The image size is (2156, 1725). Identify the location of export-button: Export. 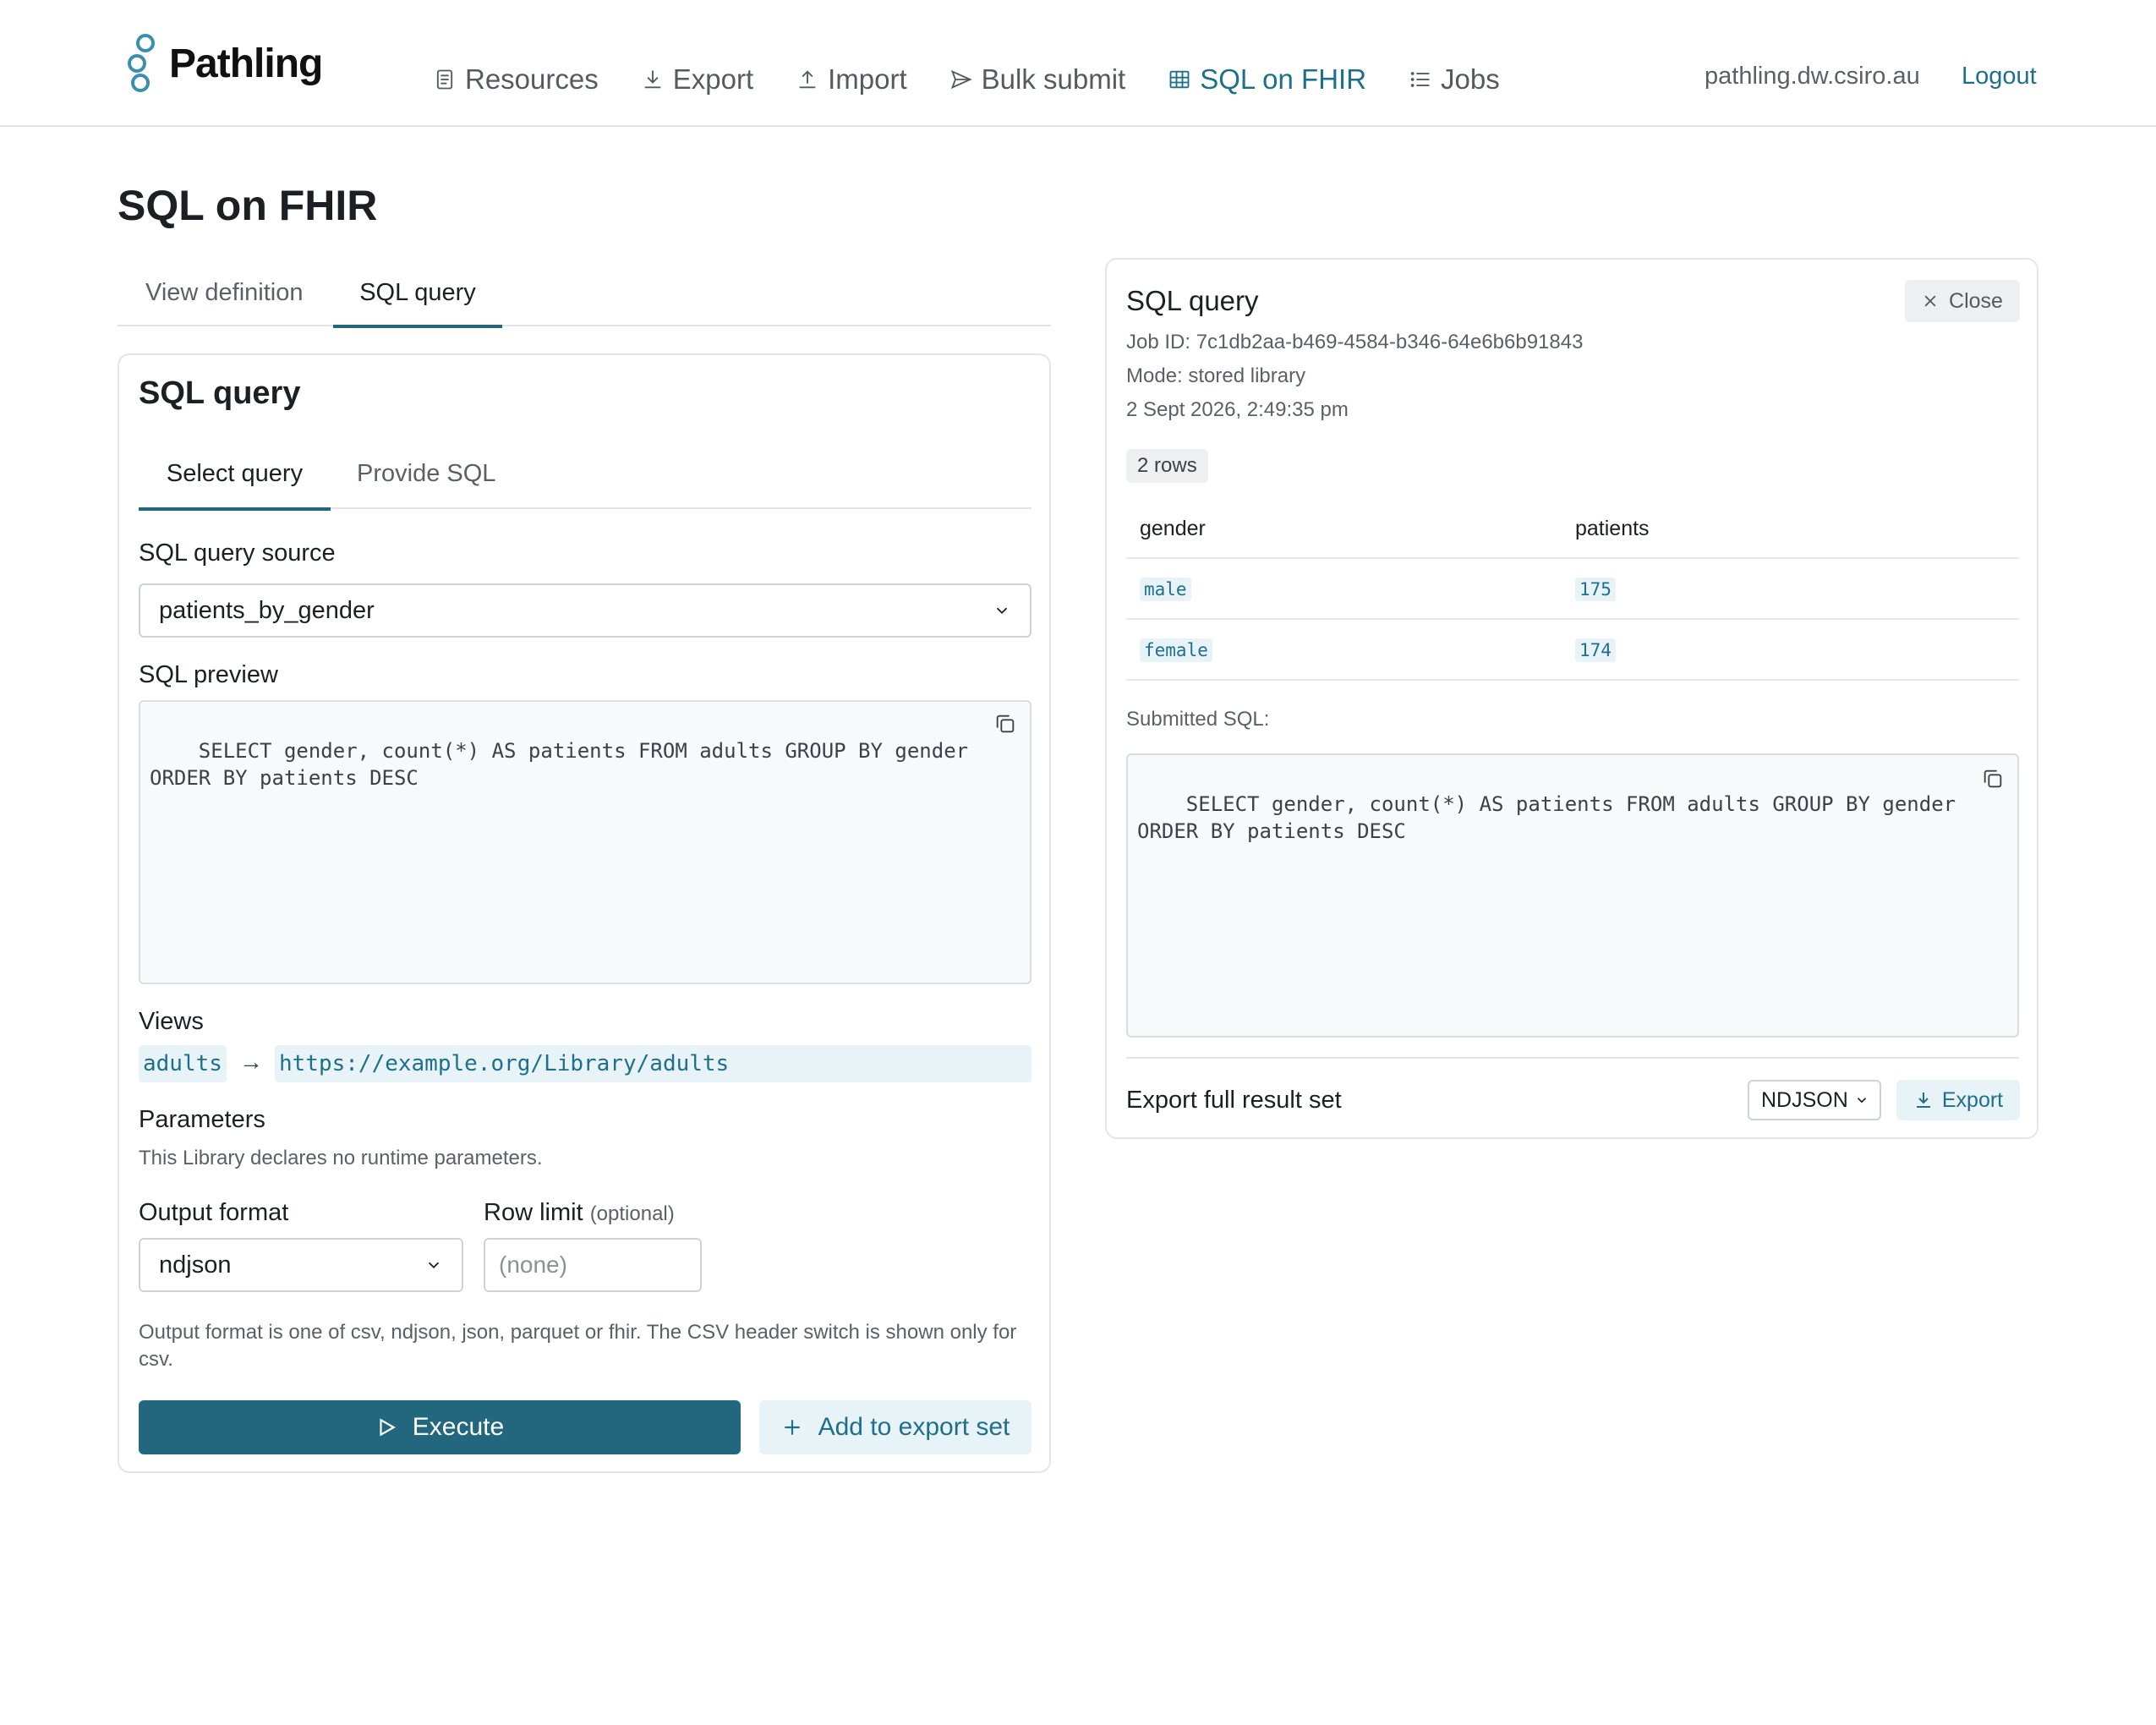
(1958, 1100).